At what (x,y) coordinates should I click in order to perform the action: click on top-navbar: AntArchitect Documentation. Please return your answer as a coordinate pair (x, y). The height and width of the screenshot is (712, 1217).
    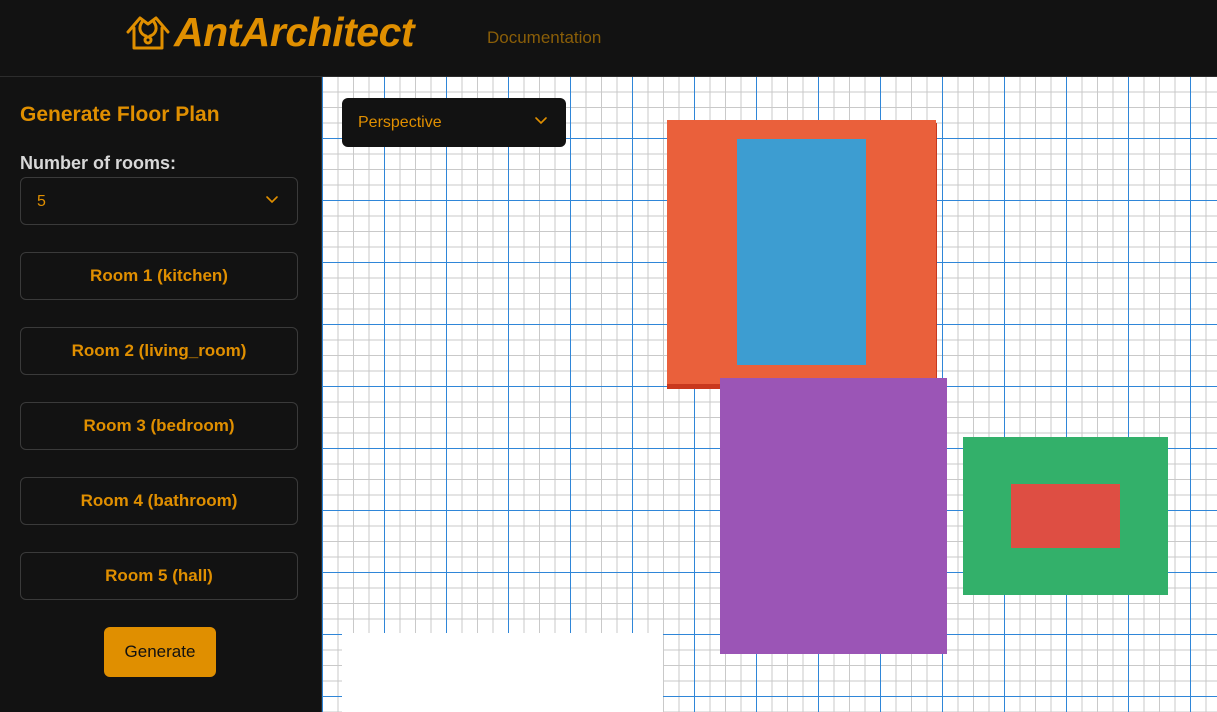
    Looking at the image, I should click on (608, 38).